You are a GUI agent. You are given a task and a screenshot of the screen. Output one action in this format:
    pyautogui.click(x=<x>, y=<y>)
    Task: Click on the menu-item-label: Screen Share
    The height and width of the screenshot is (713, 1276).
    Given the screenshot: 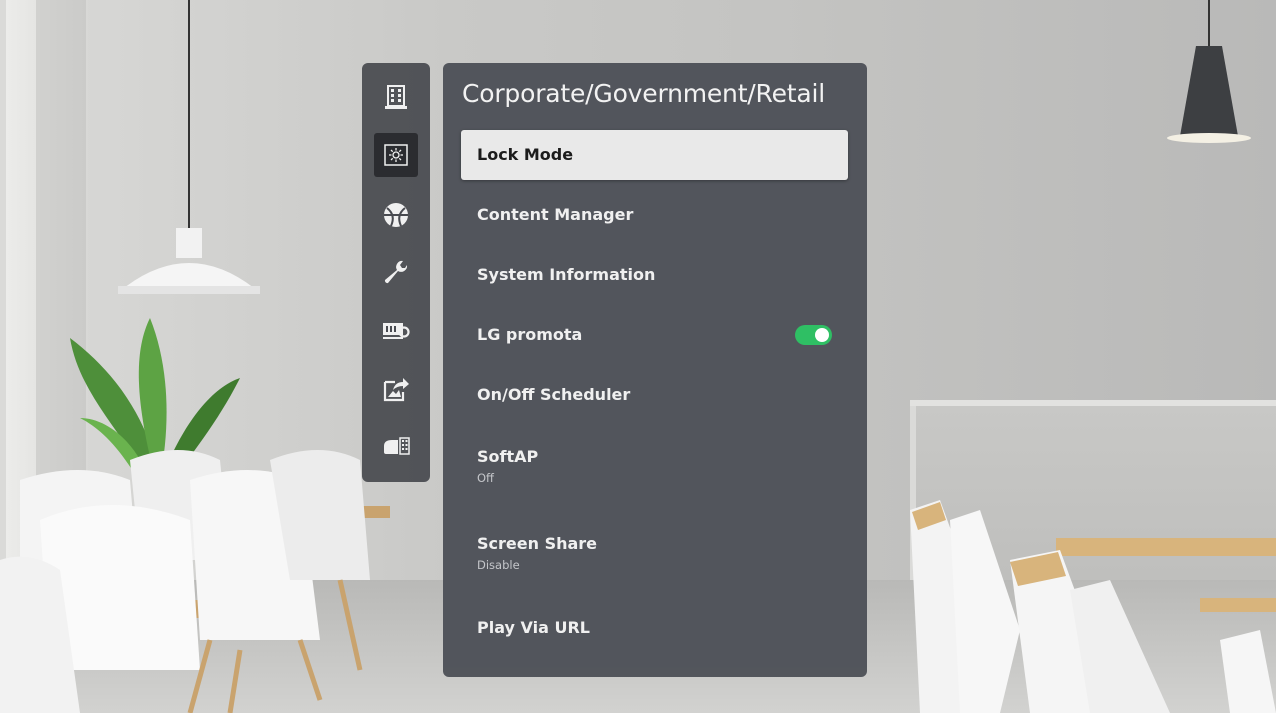 What is the action you would take?
    pyautogui.click(x=537, y=543)
    